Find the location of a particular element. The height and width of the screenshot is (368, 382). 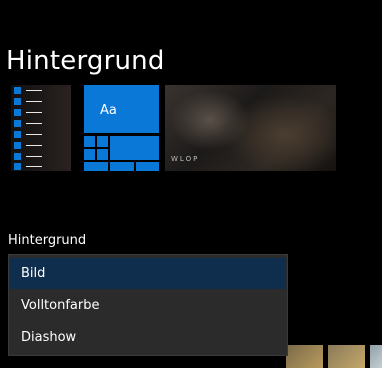

wallpaper-watermark: WLOP is located at coordinates (185, 159).